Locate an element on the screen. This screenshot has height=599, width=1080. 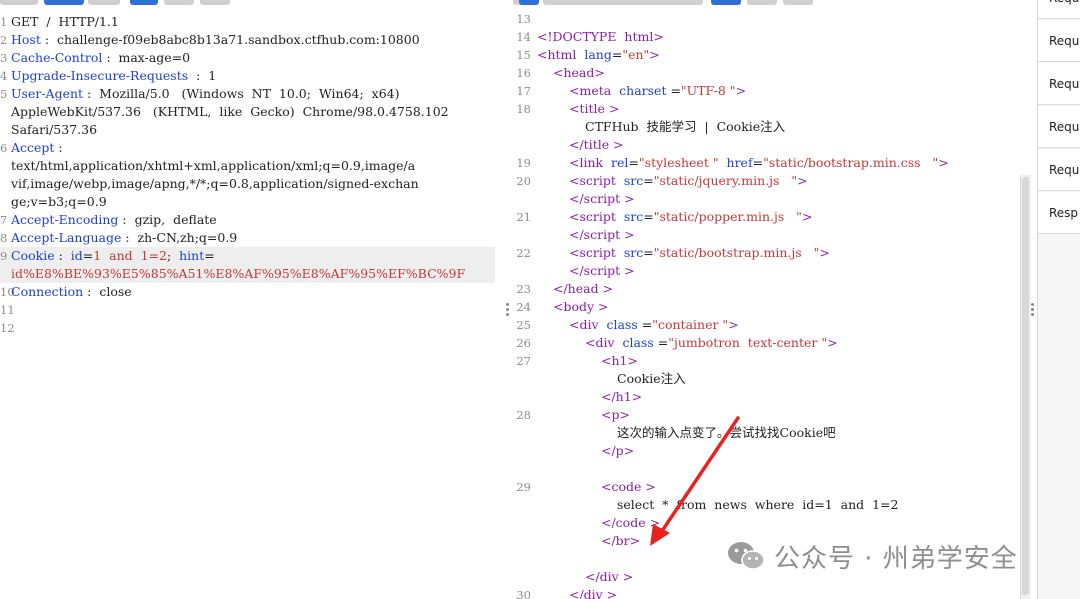
annotation-overlay is located at coordinates (695, 481).